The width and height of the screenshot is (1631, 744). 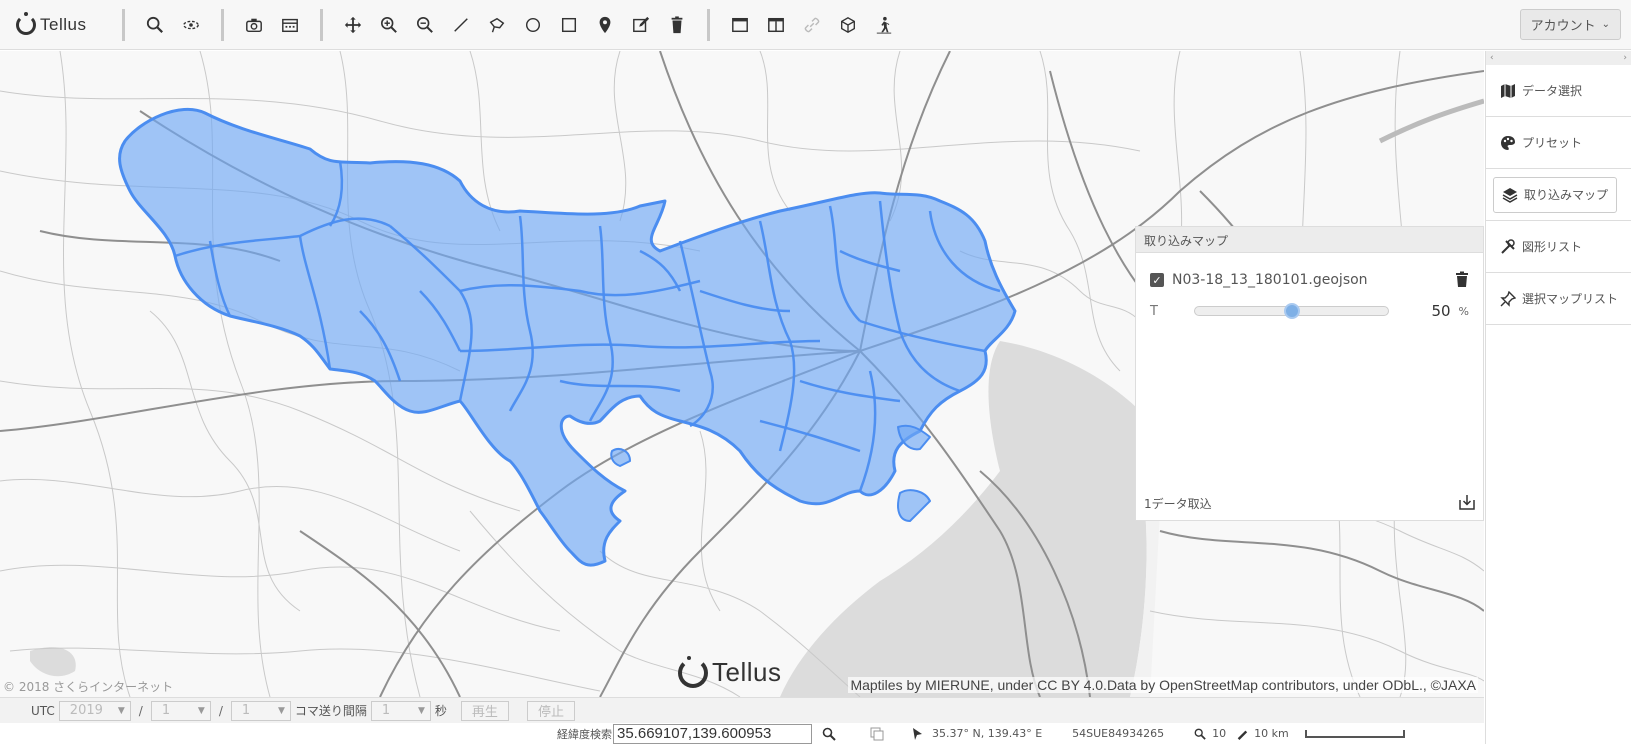 I want to click on single-window-button, so click(x=740, y=25).